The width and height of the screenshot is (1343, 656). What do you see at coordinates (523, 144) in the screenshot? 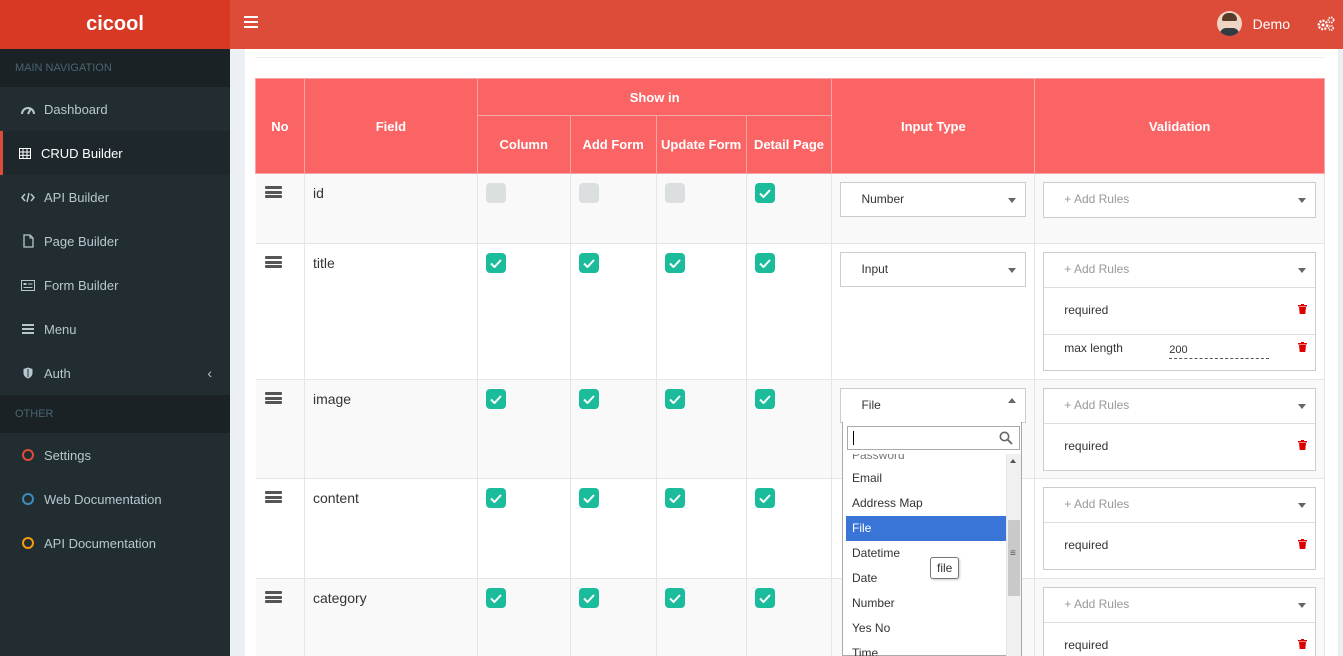
I see `header-column: Column` at bounding box center [523, 144].